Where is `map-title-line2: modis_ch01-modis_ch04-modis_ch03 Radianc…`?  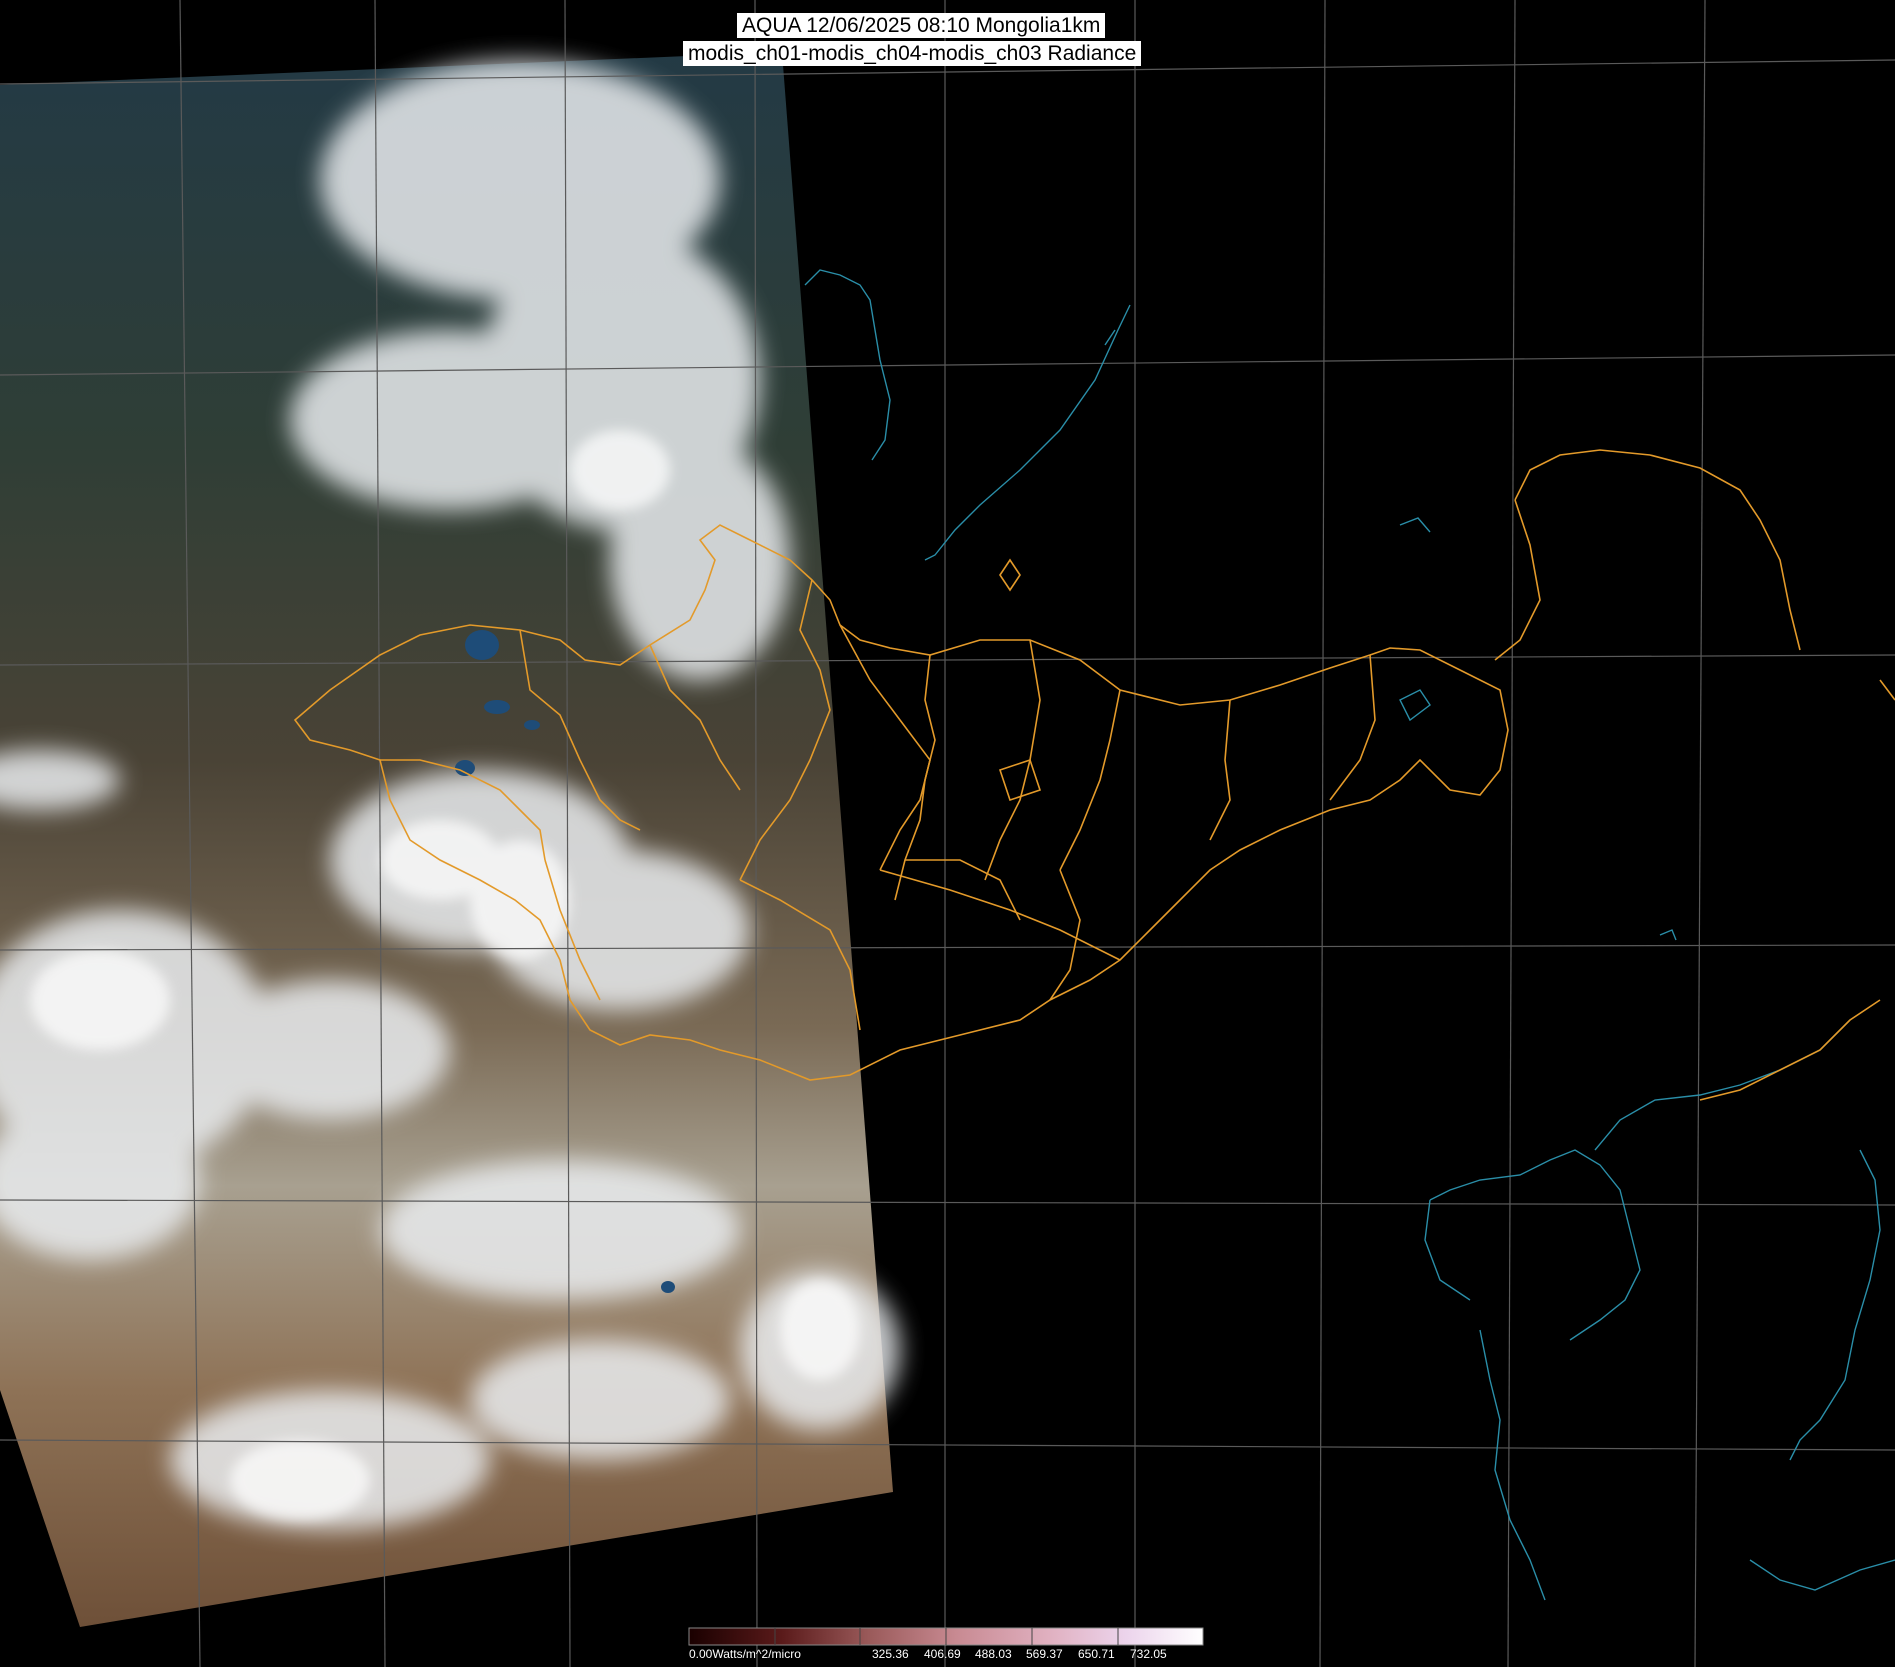 map-title-line2: modis_ch01-modis_ch04-modis_ch03 Radianc… is located at coordinates (912, 53).